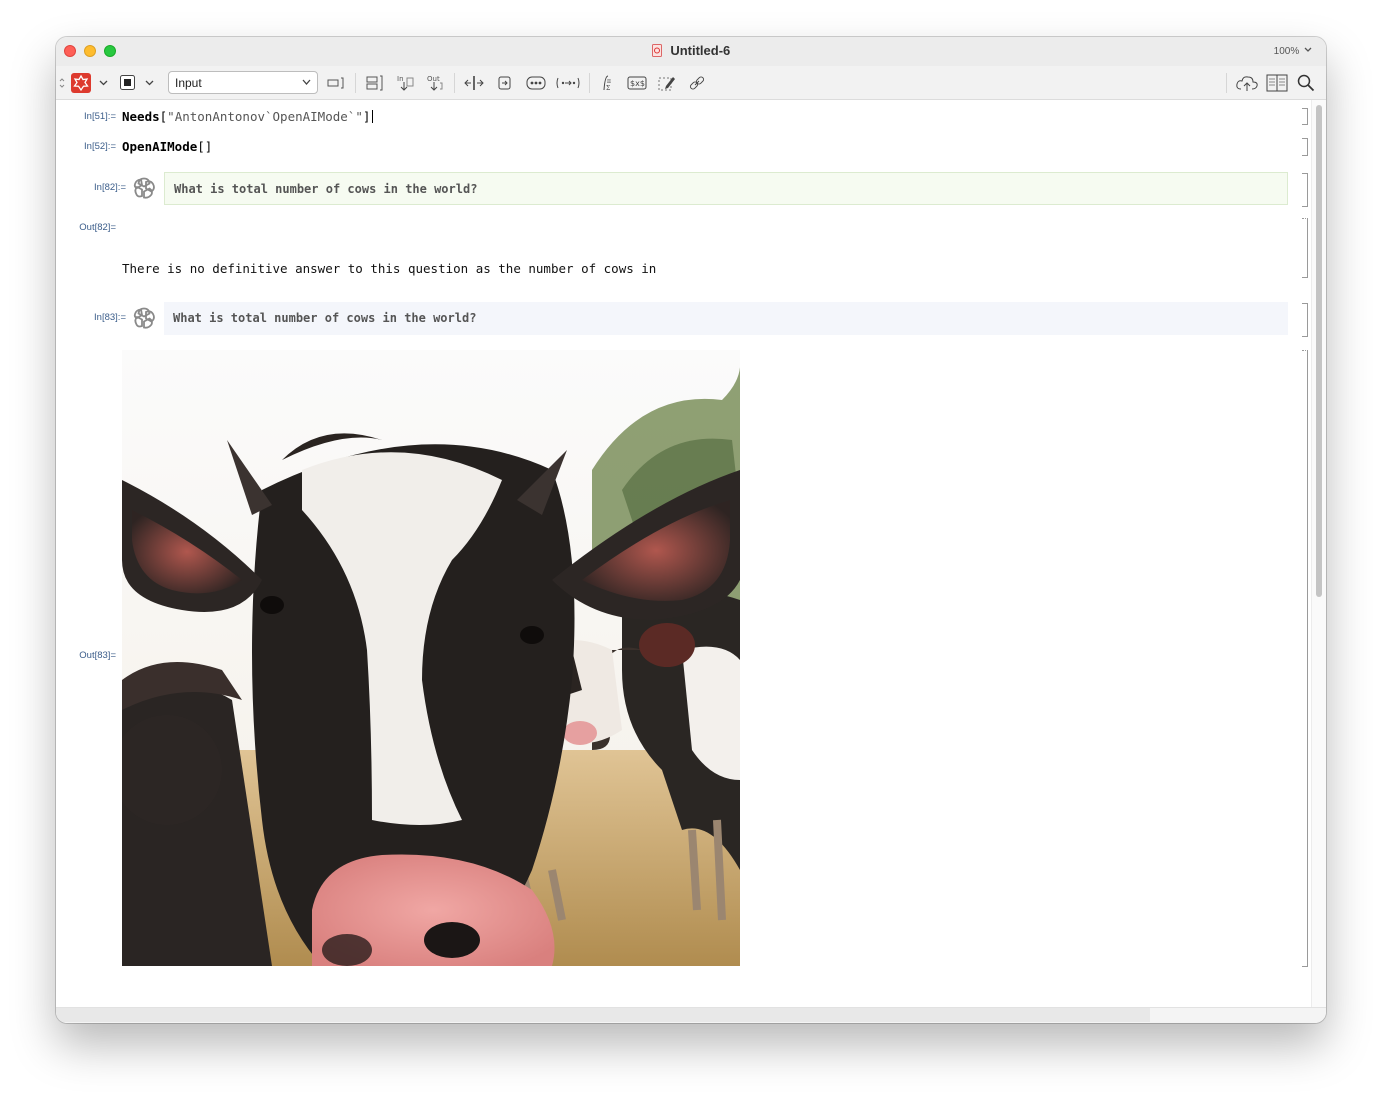 The height and width of the screenshot is (1098, 1382). Describe the element at coordinates (100, 146) in the screenshot. I see `cell-label: In[52]:=` at that location.